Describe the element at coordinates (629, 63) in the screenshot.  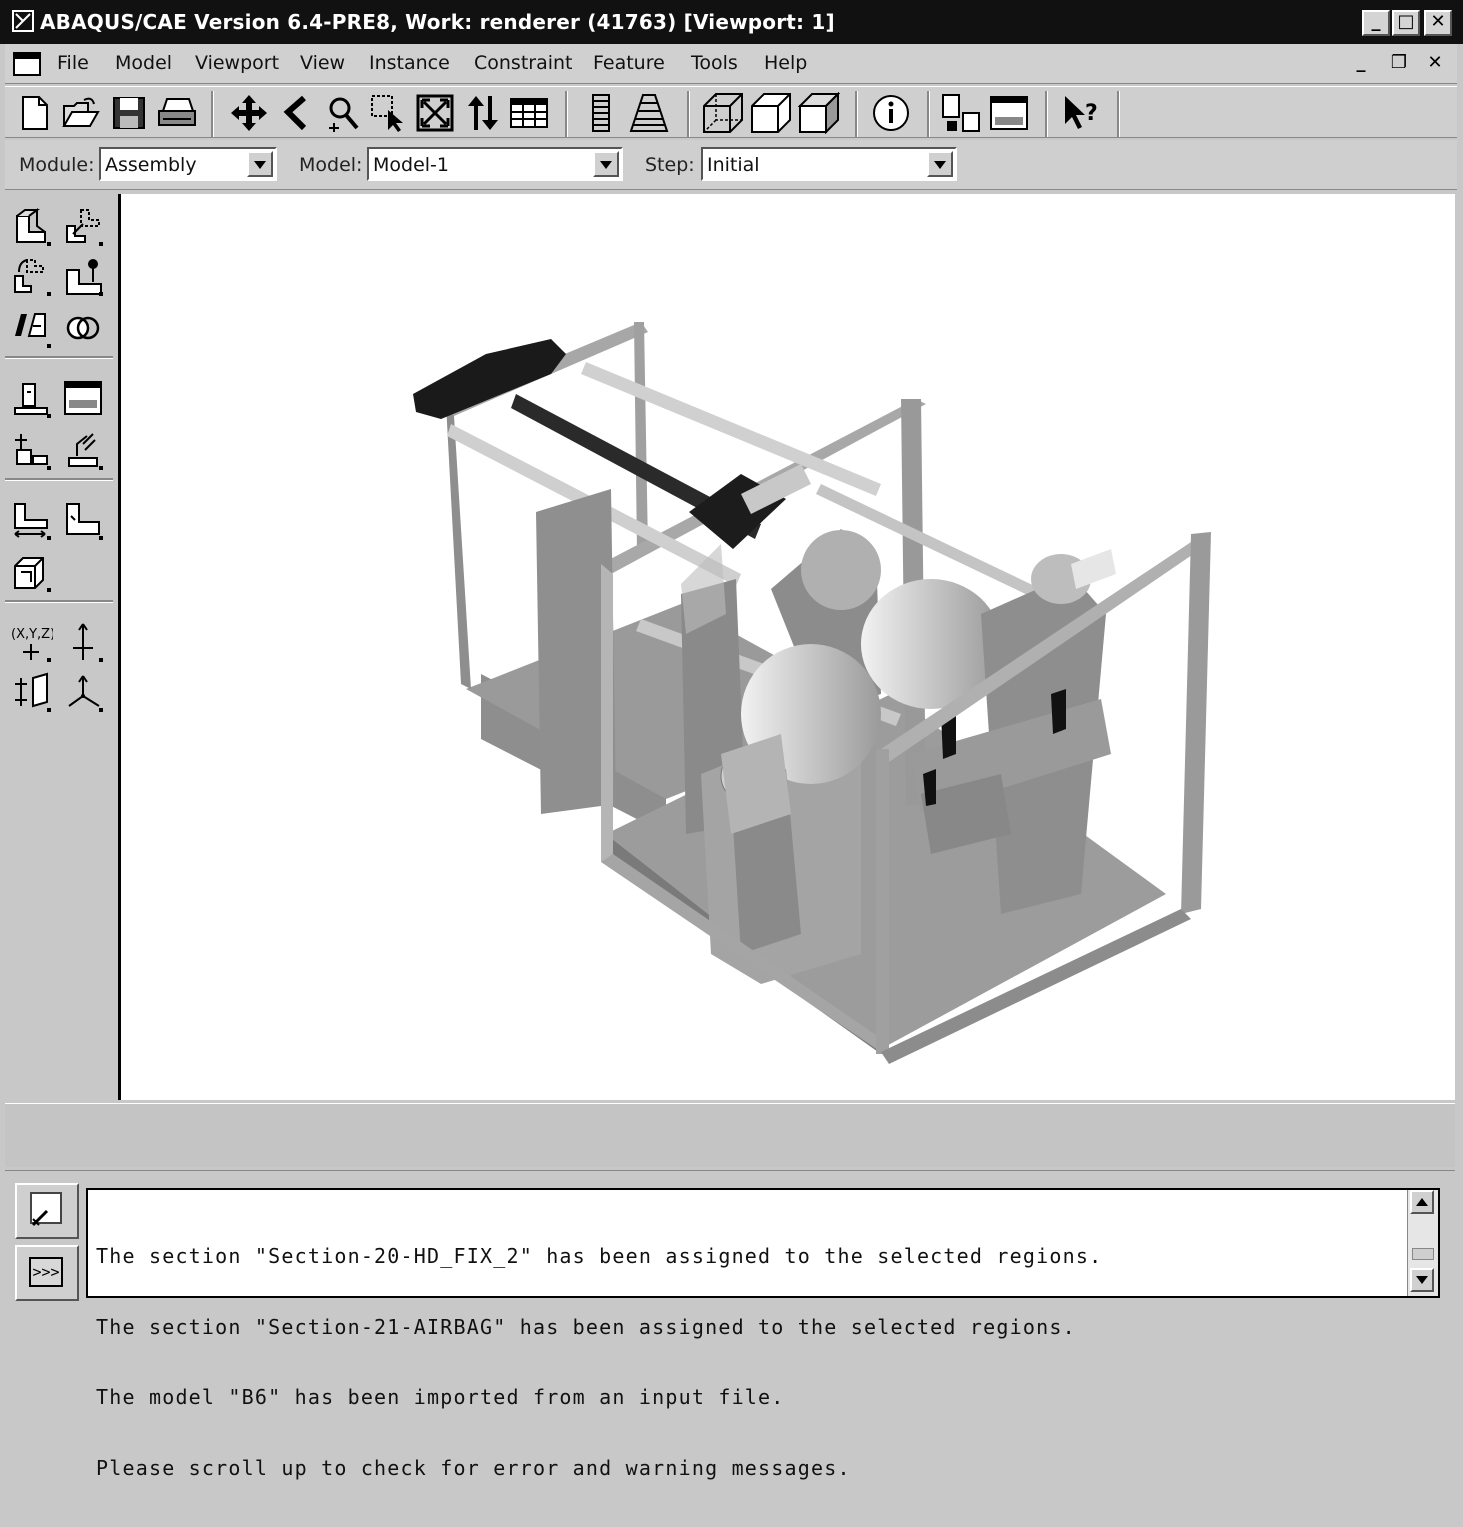
I see `menu-feature: Feature` at that location.